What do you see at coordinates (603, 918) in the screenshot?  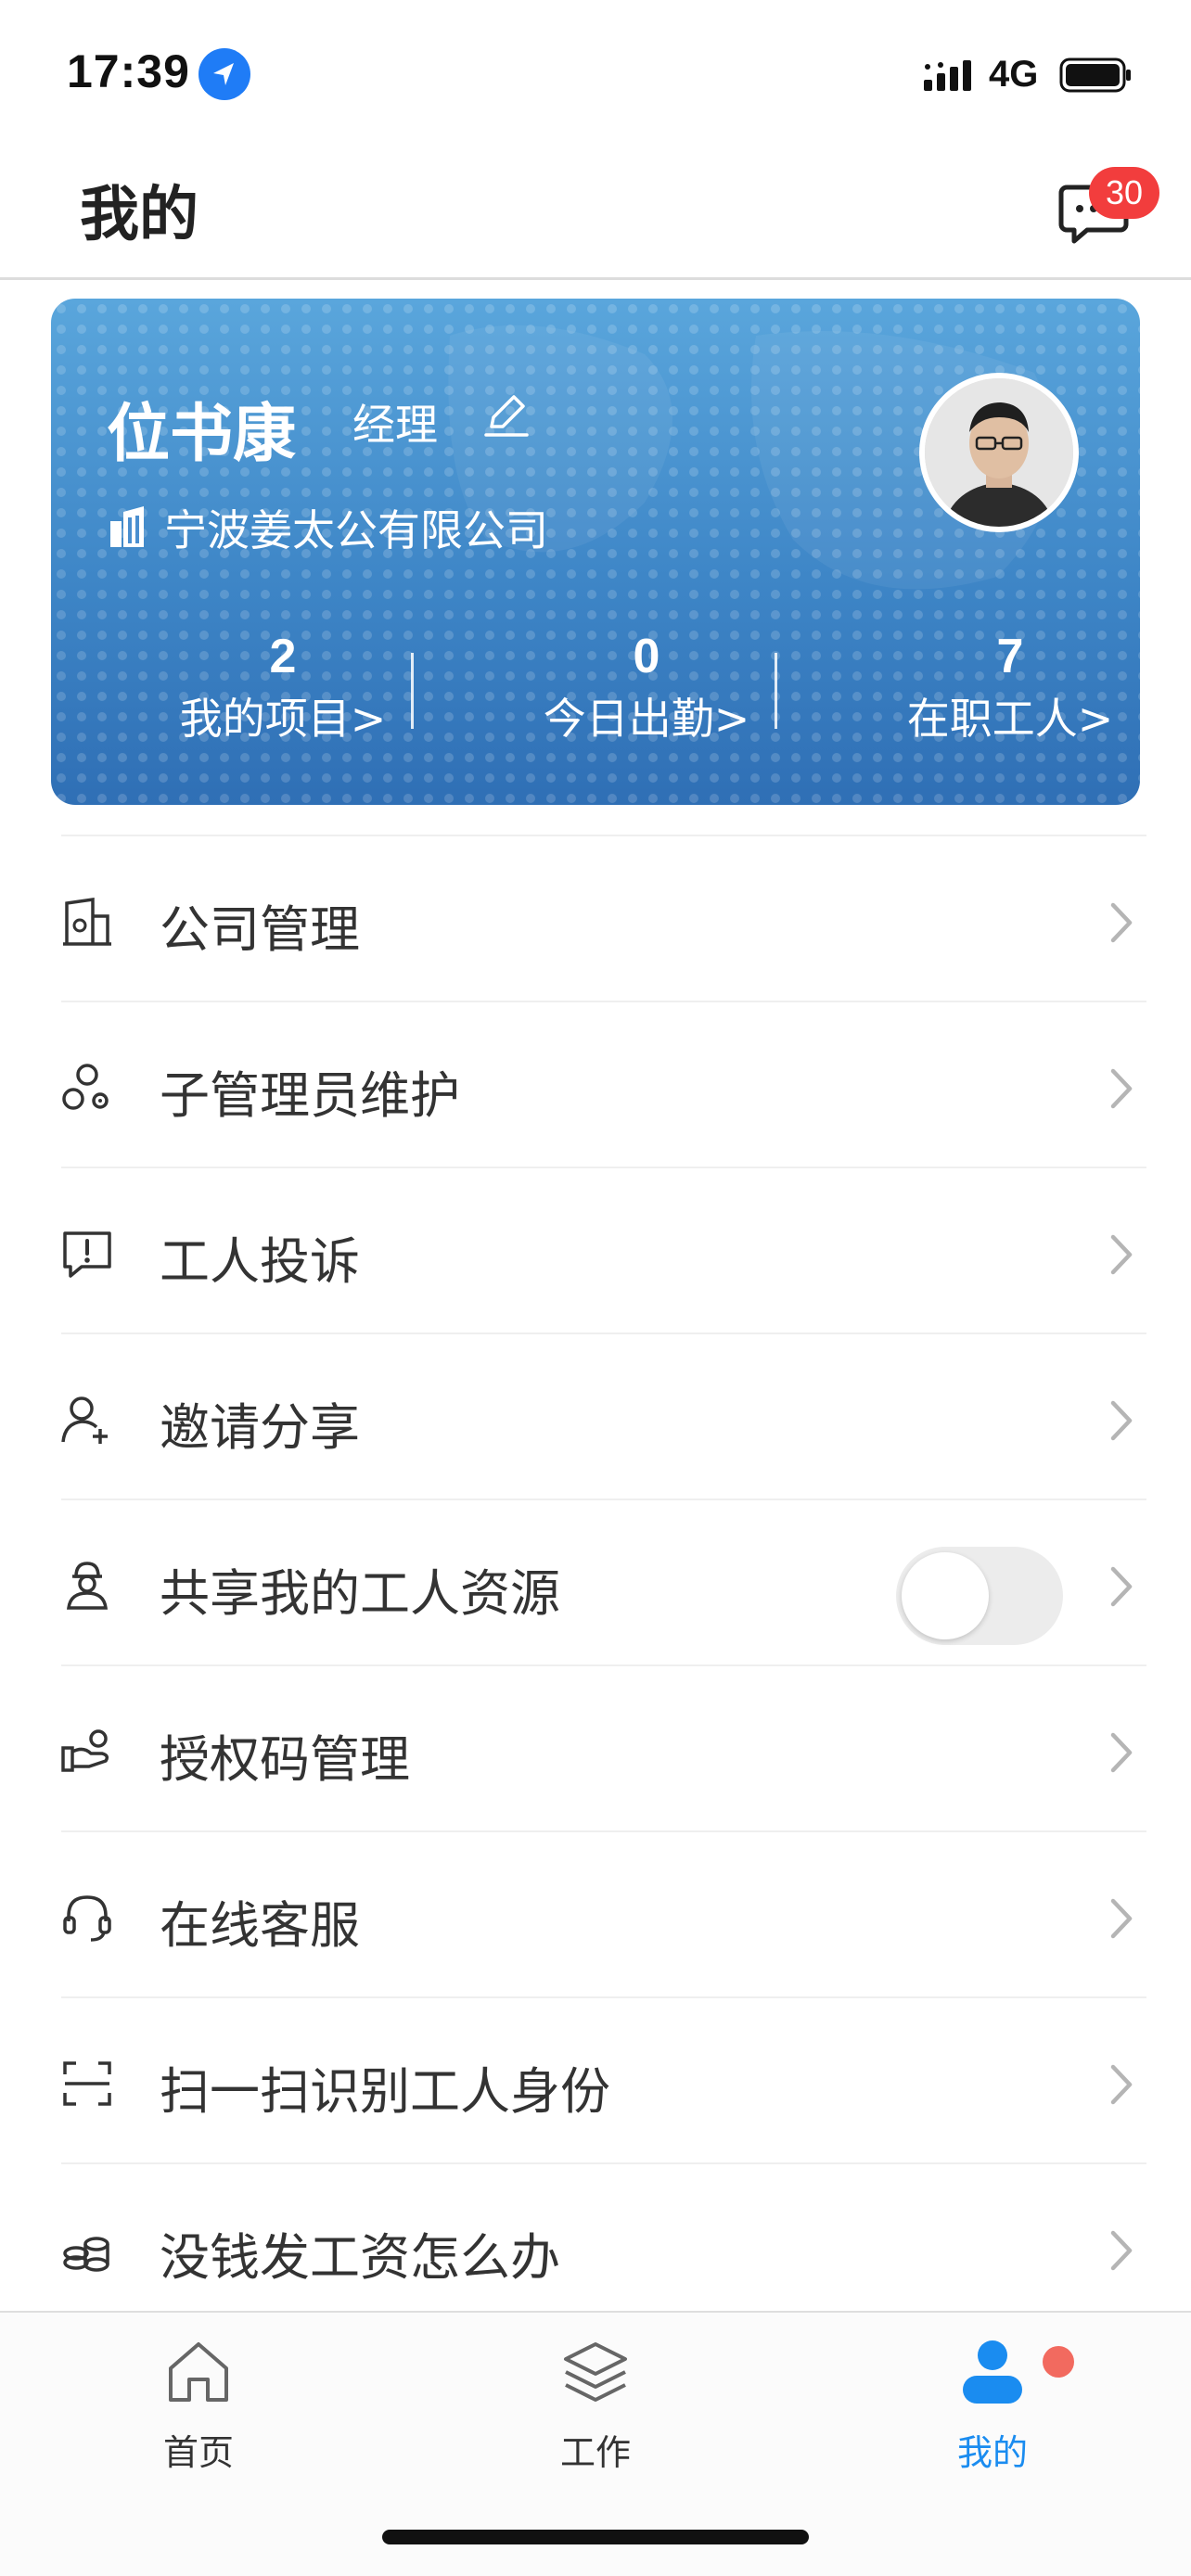 I see `menu-item-company-management: 公司管理` at bounding box center [603, 918].